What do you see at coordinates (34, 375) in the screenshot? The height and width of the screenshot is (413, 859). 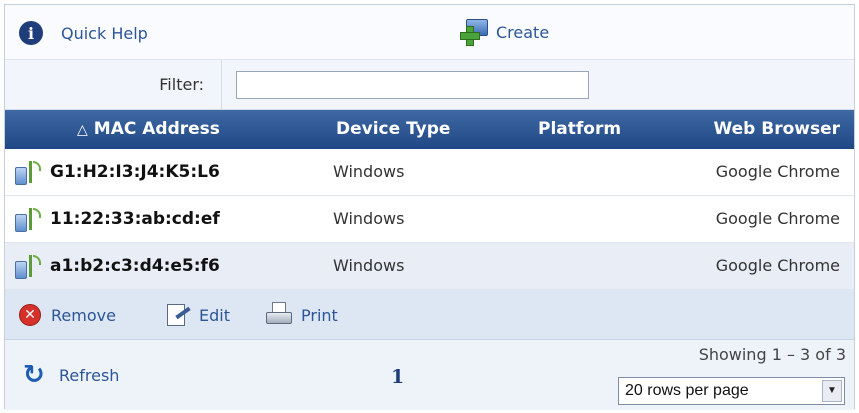 I see `refresh-icon: ↻` at bounding box center [34, 375].